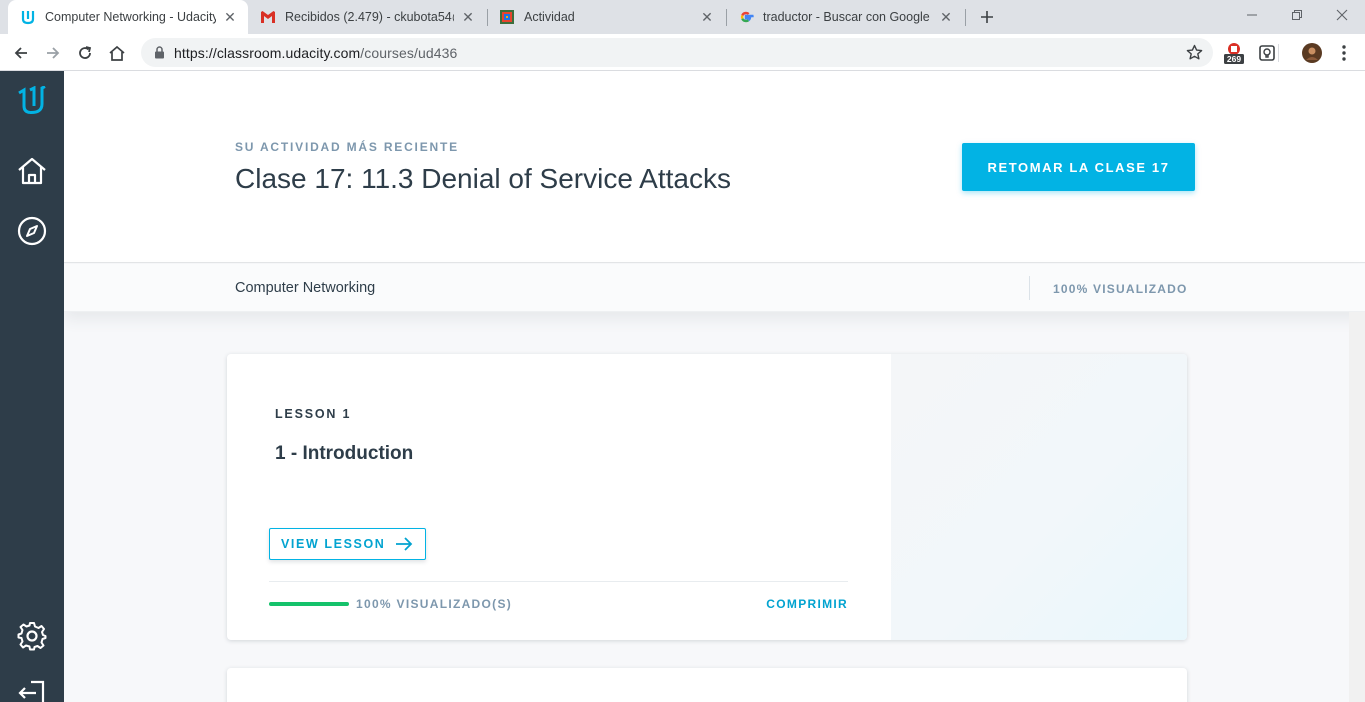  I want to click on forward-button, so click(53, 53).